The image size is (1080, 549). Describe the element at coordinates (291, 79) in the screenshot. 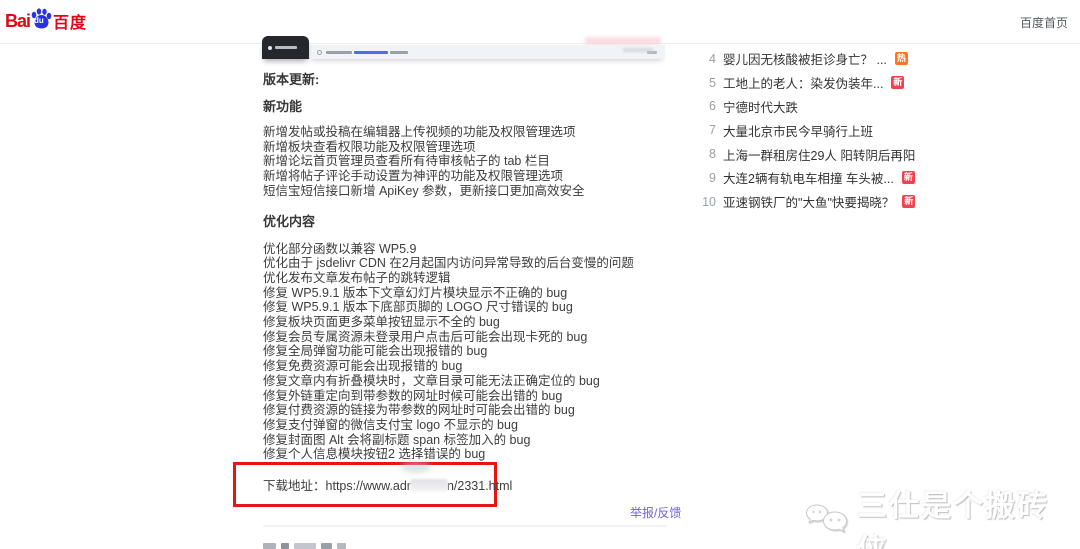

I see `section-heading-version-update: 版本更新:` at that location.